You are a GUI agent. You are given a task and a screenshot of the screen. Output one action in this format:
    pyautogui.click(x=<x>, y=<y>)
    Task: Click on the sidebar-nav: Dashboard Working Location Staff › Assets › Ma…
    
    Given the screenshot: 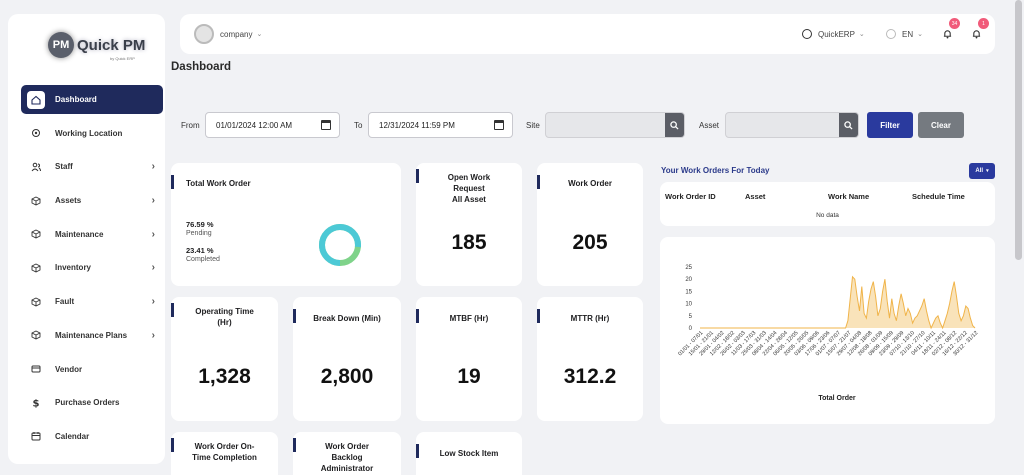 What is the action you would take?
    pyautogui.click(x=92, y=270)
    